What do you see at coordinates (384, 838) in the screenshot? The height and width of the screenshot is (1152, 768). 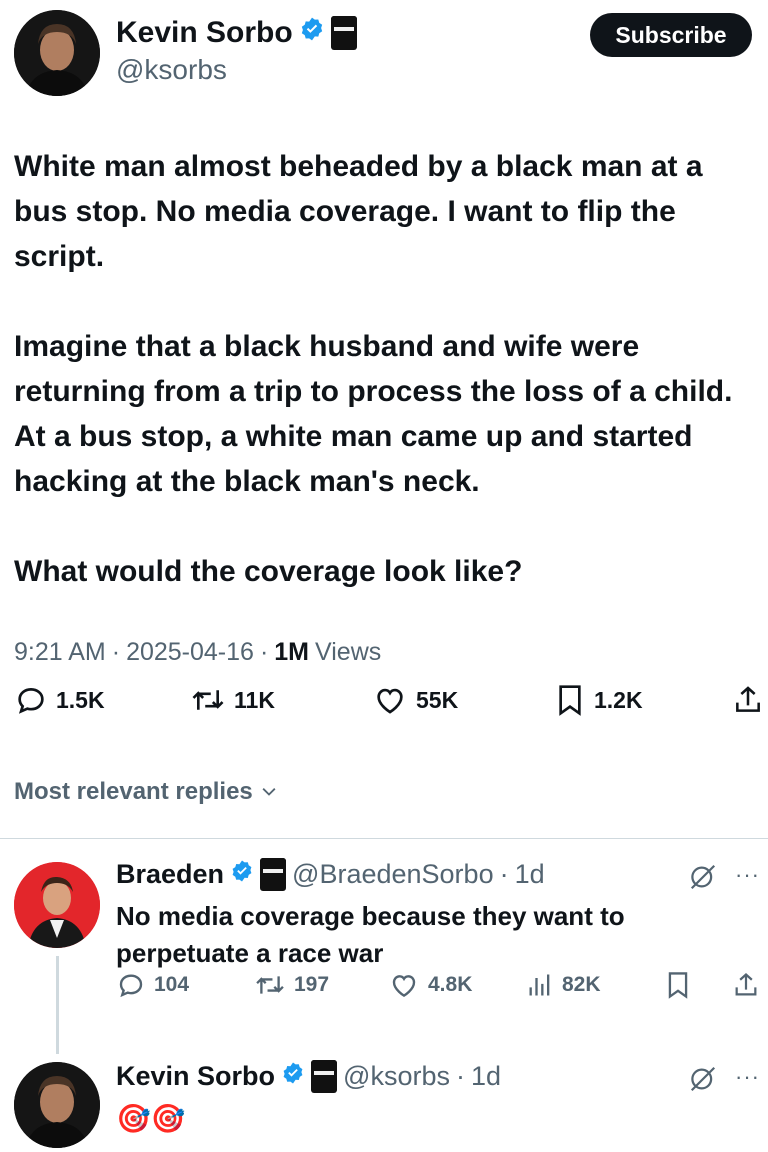 I see `replies-divider` at bounding box center [384, 838].